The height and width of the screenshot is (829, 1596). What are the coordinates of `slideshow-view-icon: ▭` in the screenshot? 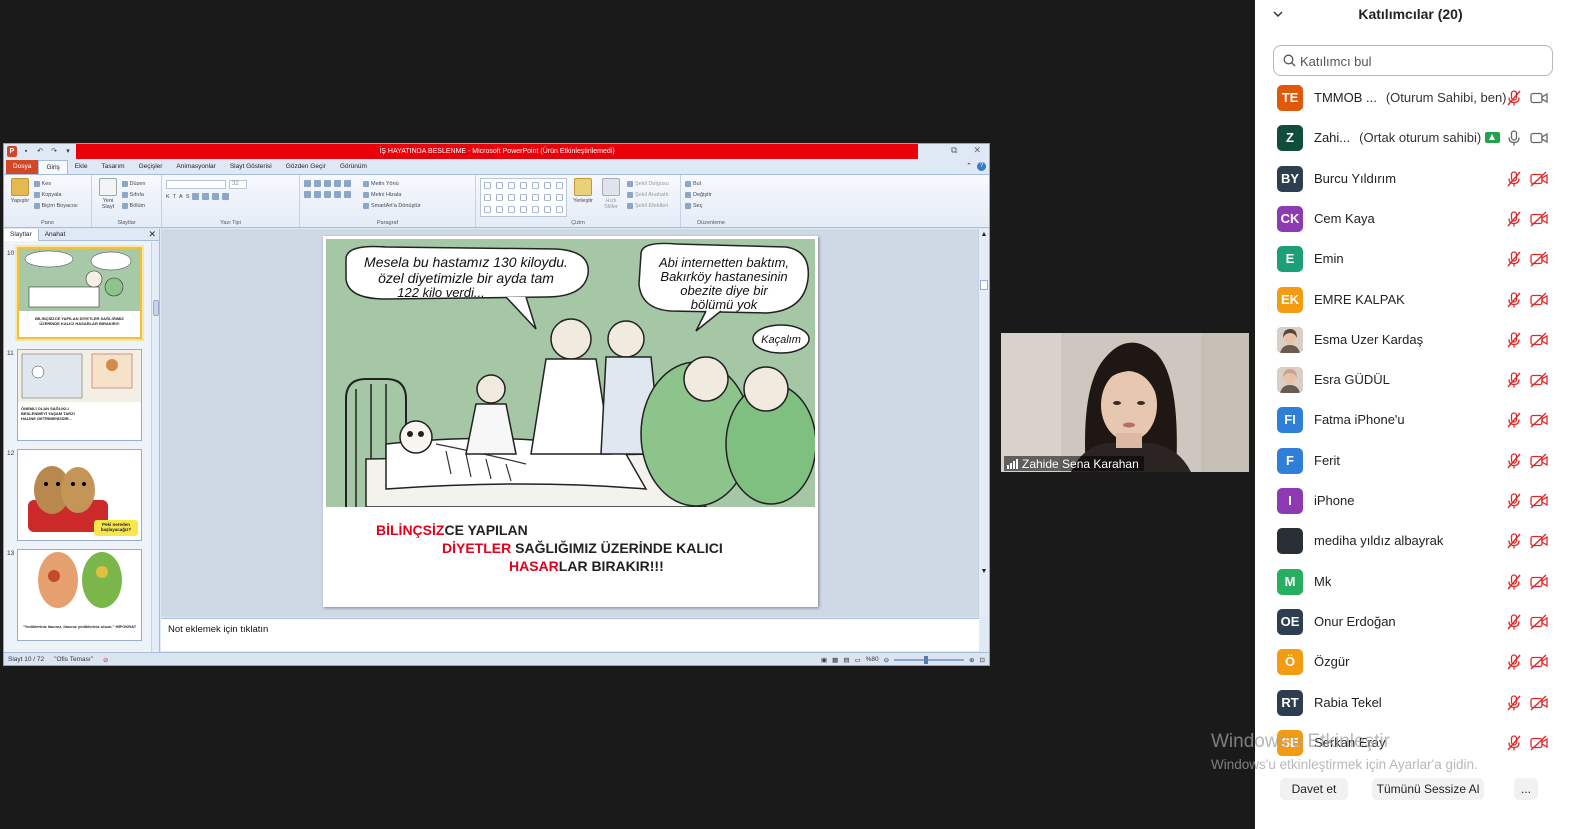 It's located at (857, 660).